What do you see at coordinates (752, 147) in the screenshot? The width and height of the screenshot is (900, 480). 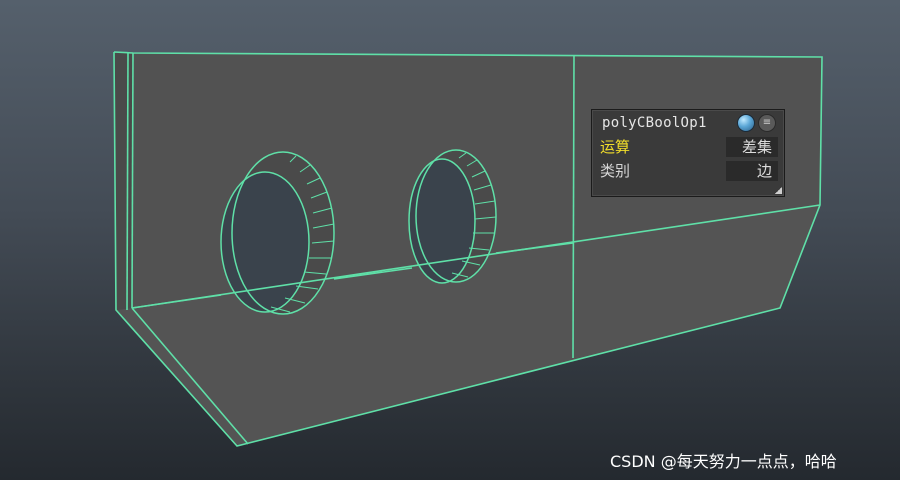 I see `hud-row-value: 差集` at bounding box center [752, 147].